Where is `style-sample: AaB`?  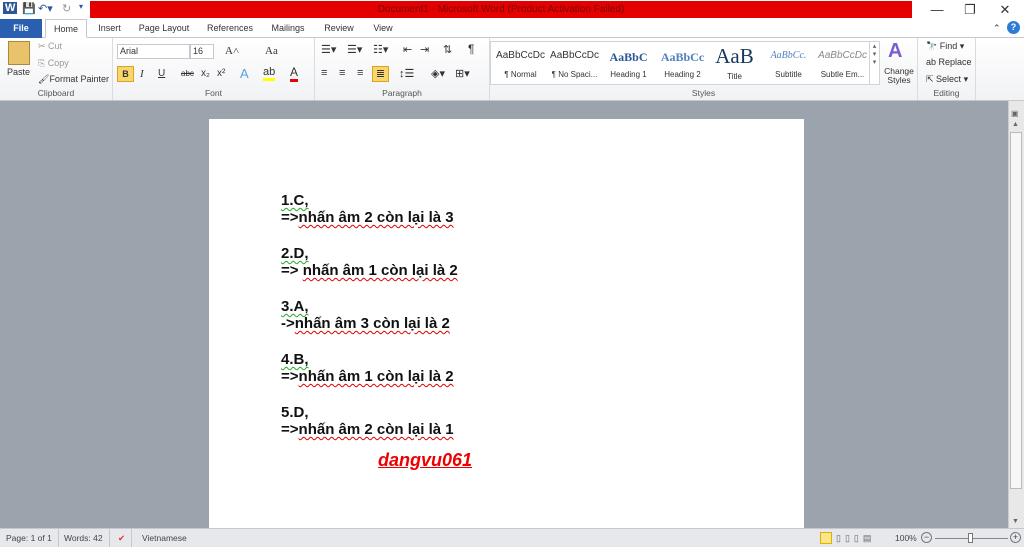
style-sample: AaB is located at coordinates (734, 56).